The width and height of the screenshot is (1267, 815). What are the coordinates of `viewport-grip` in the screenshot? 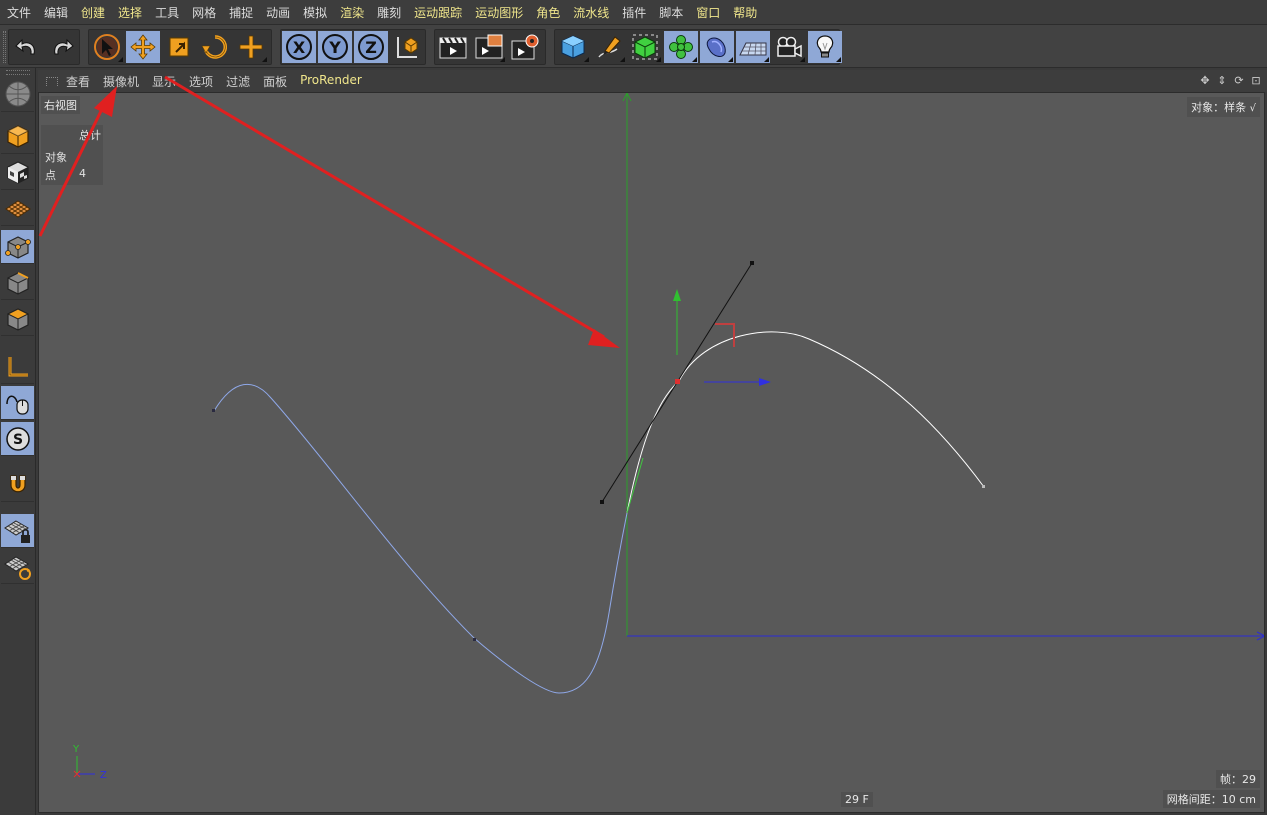 It's located at (52, 81).